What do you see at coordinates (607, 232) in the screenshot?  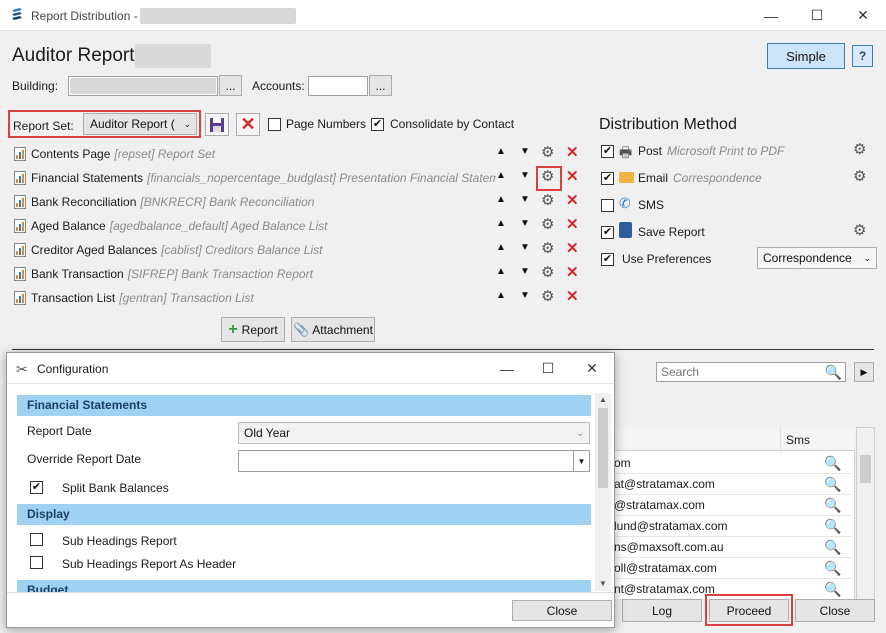 I see `save-report-checkbox: ✔` at bounding box center [607, 232].